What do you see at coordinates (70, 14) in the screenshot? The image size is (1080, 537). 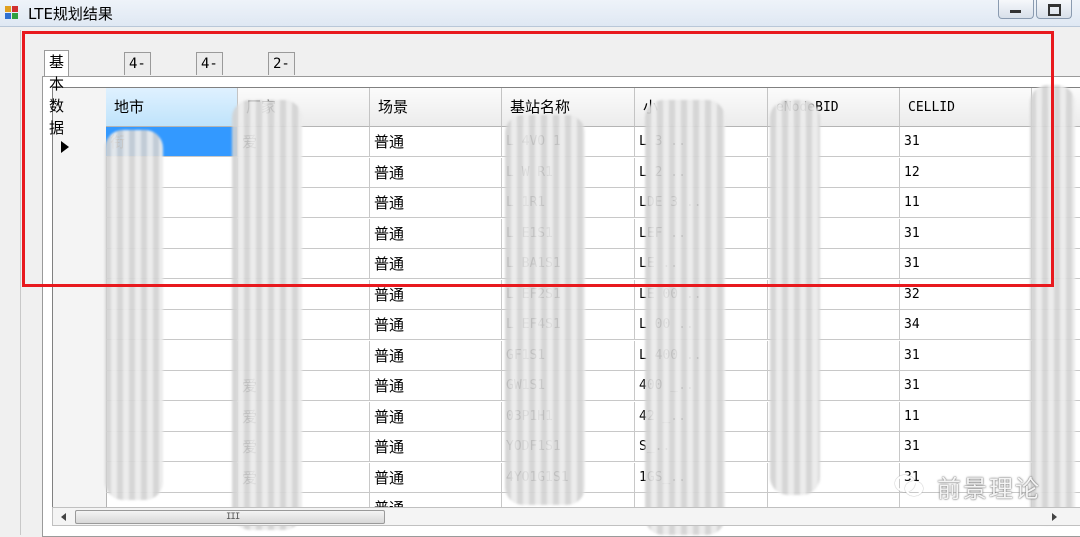 I see `window-title: LTE规划结果` at bounding box center [70, 14].